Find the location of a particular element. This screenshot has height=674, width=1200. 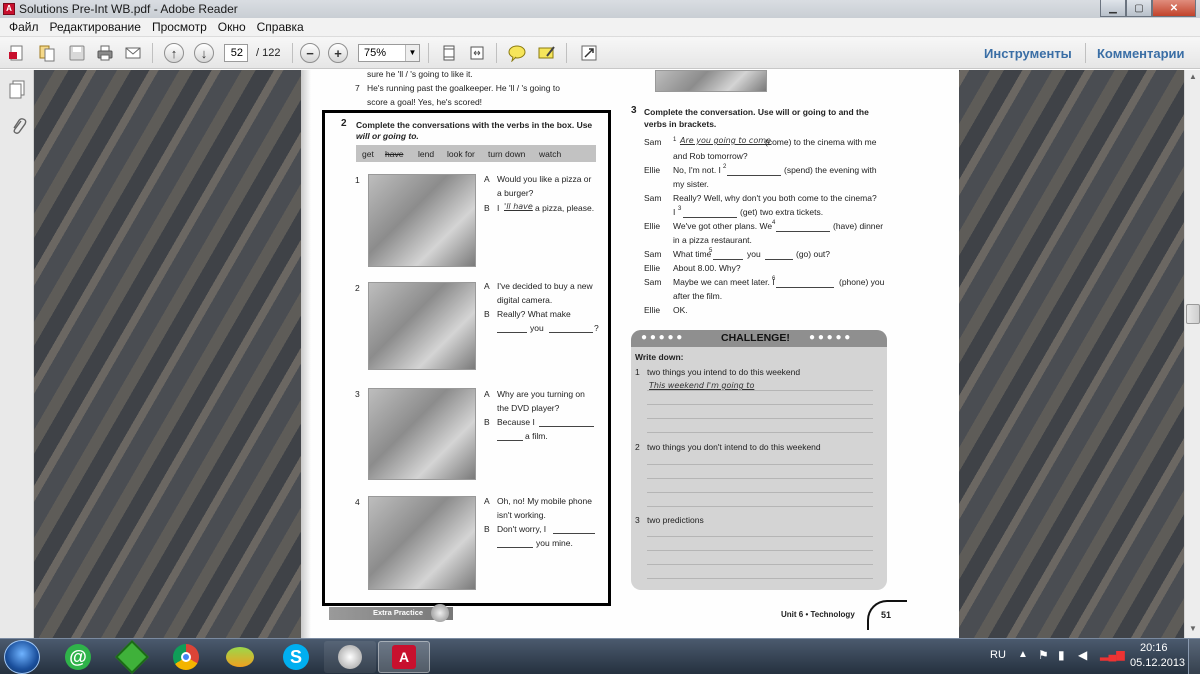

item2-b-line2: you is located at coordinates (537, 328).